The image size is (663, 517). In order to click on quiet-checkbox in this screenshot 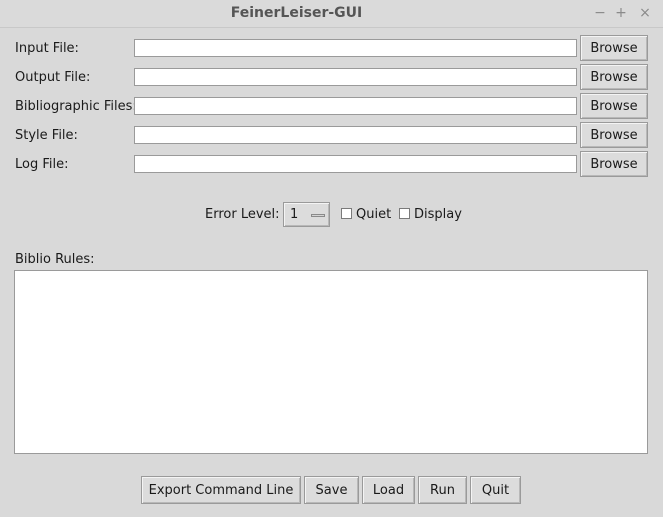, I will do `click(346, 213)`.